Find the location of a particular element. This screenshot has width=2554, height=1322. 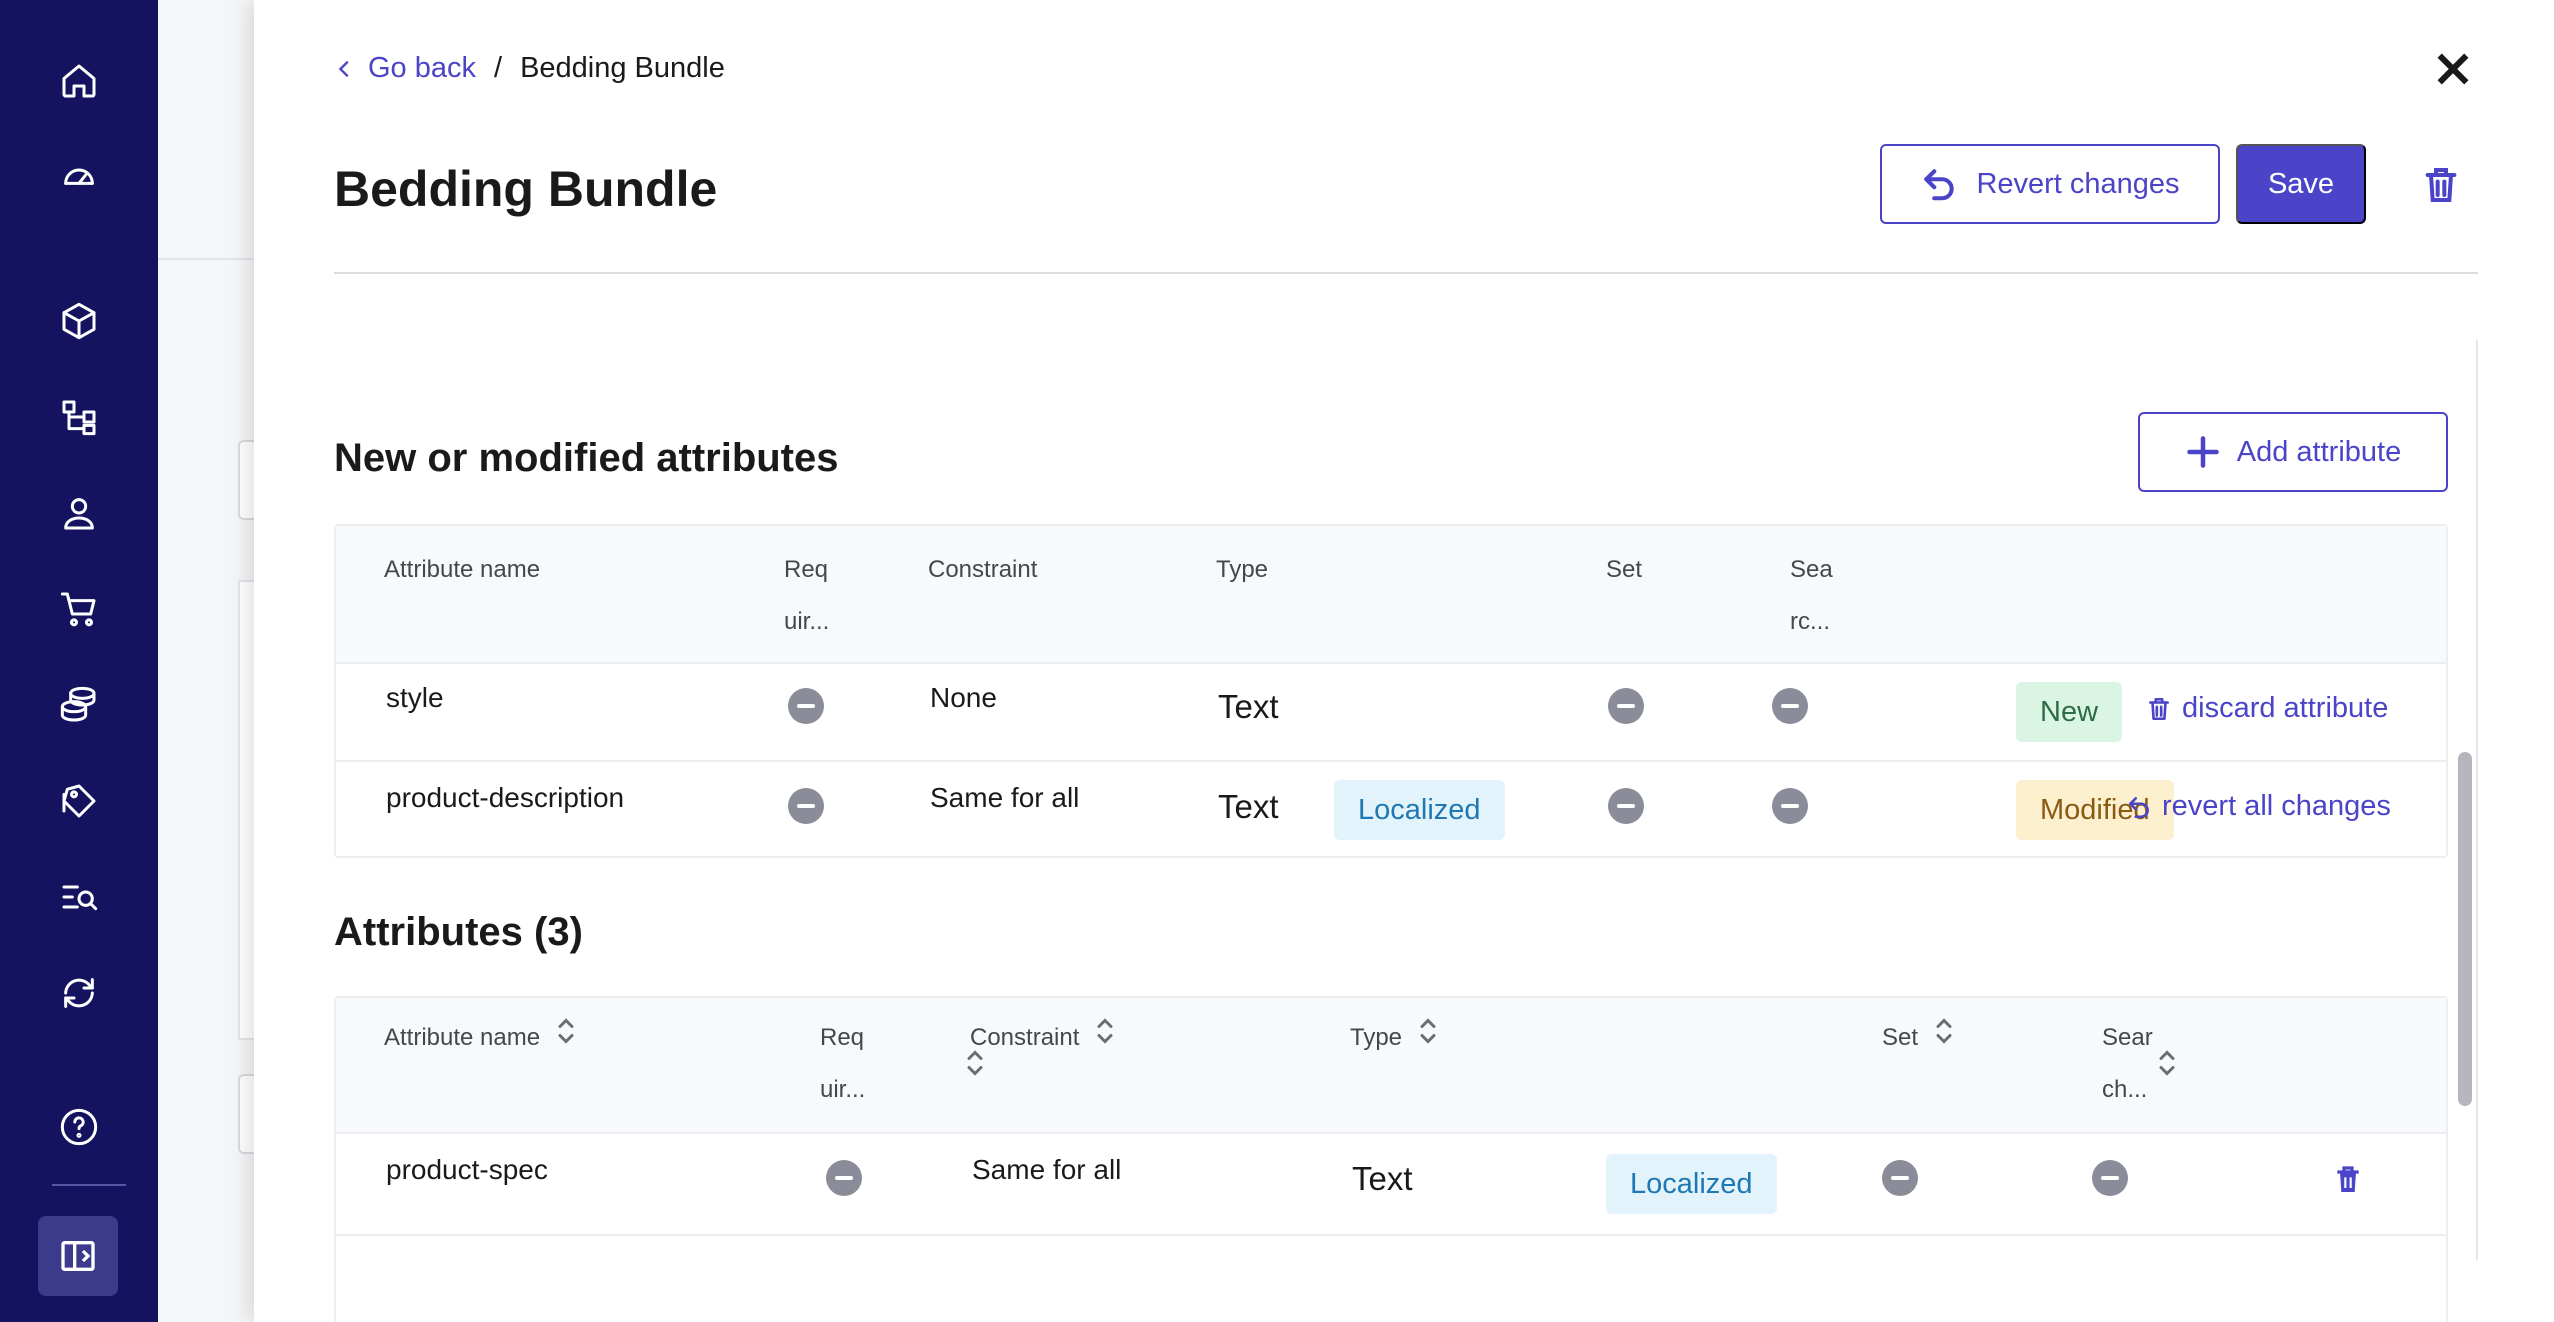

plus-icon is located at coordinates (2203, 452).